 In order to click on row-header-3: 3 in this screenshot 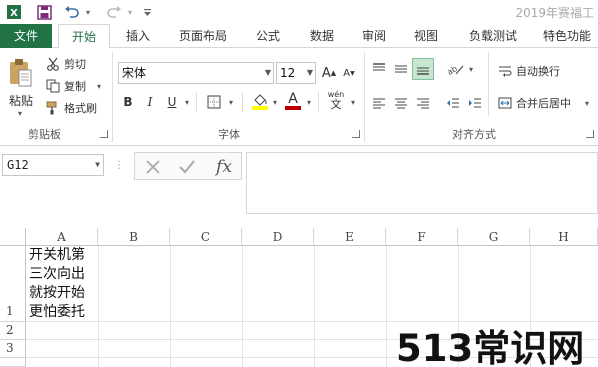, I will do `click(13, 349)`.